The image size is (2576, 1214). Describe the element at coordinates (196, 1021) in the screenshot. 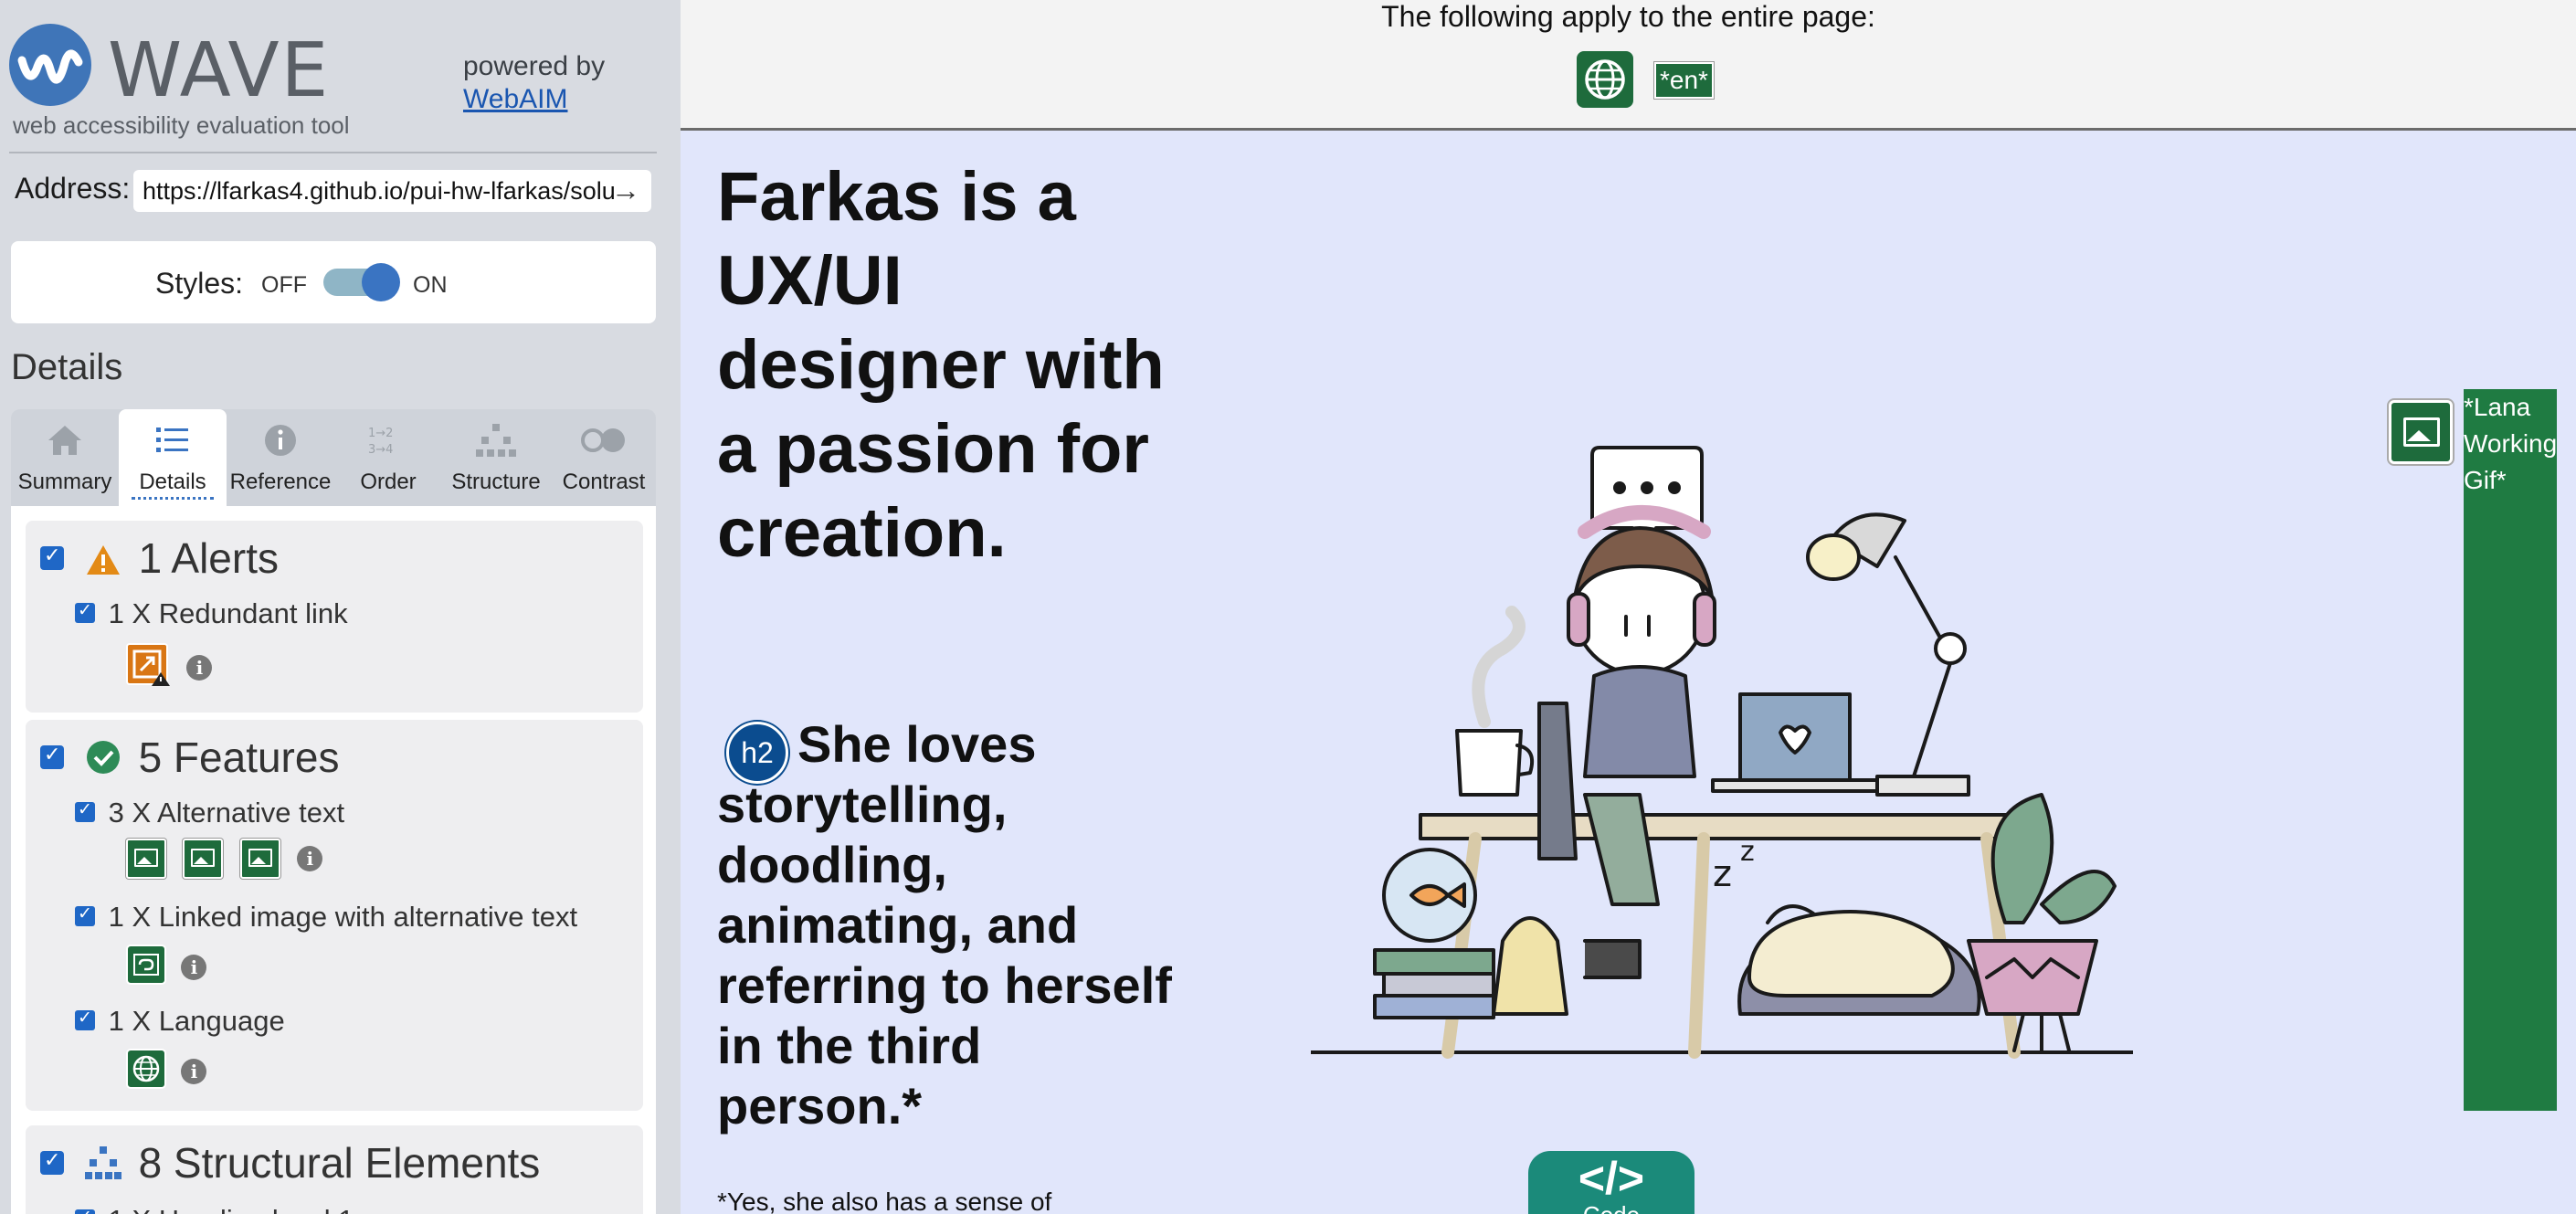

I see `language-label: 1 X Language` at that location.